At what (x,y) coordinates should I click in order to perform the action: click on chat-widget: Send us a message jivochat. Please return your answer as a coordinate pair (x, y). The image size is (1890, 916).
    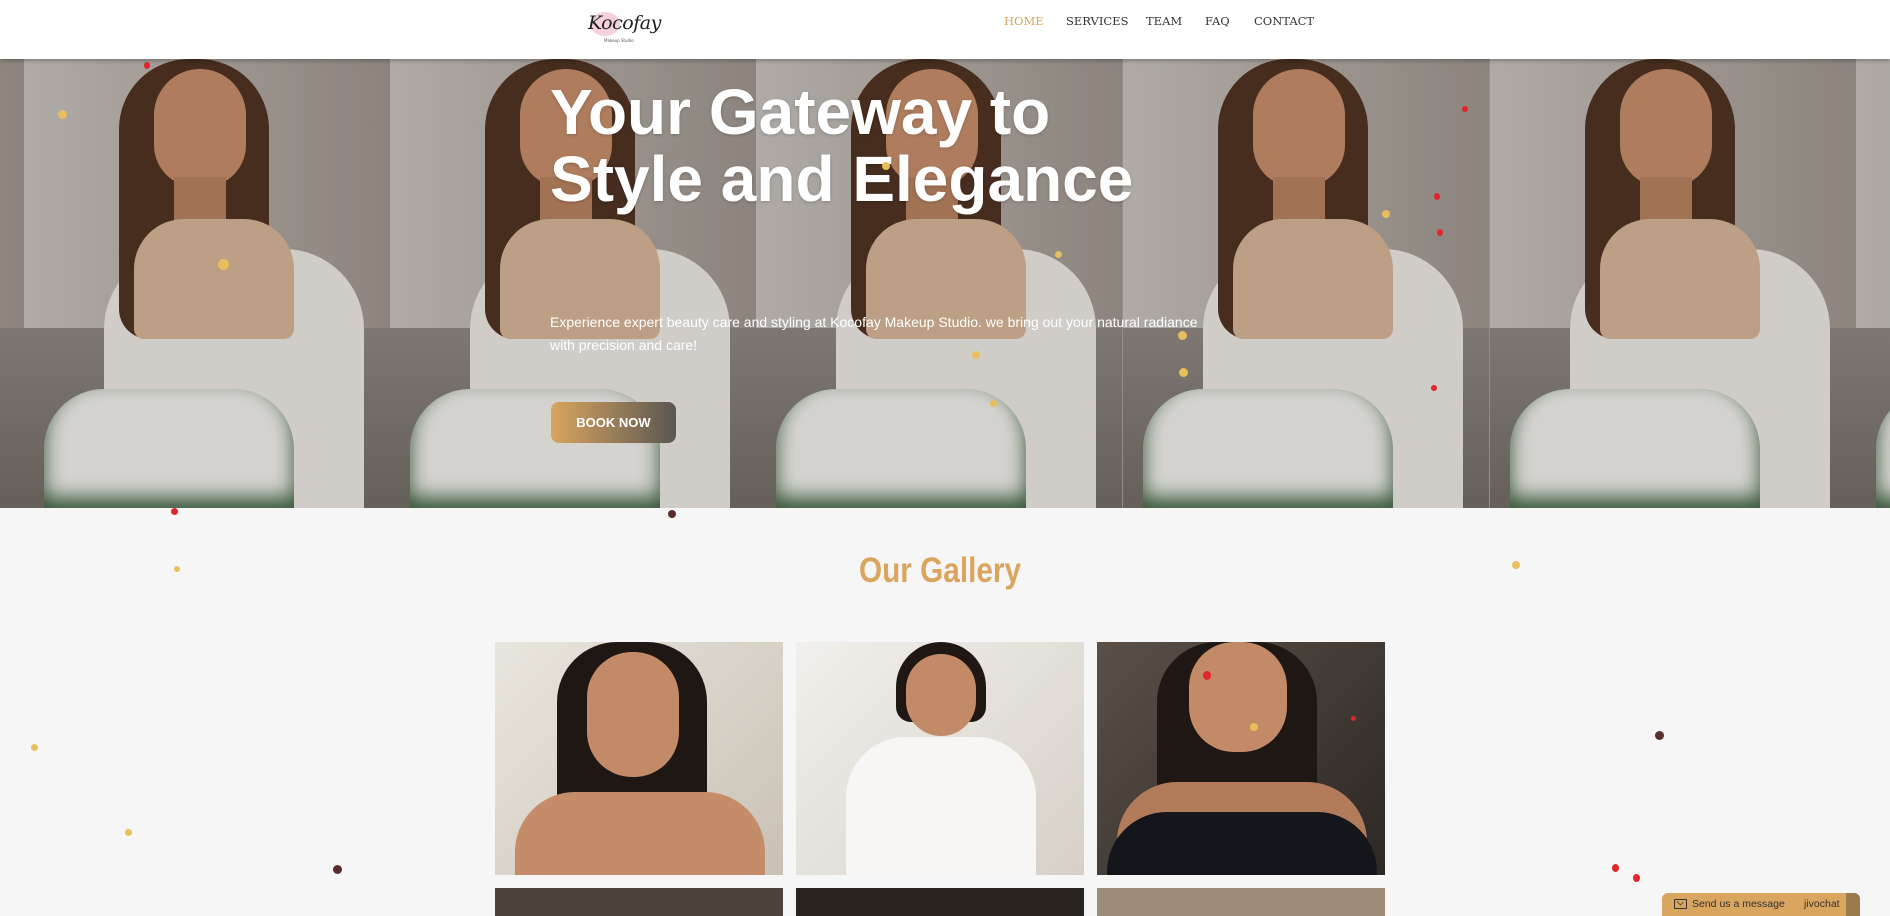
    Looking at the image, I should click on (1761, 904).